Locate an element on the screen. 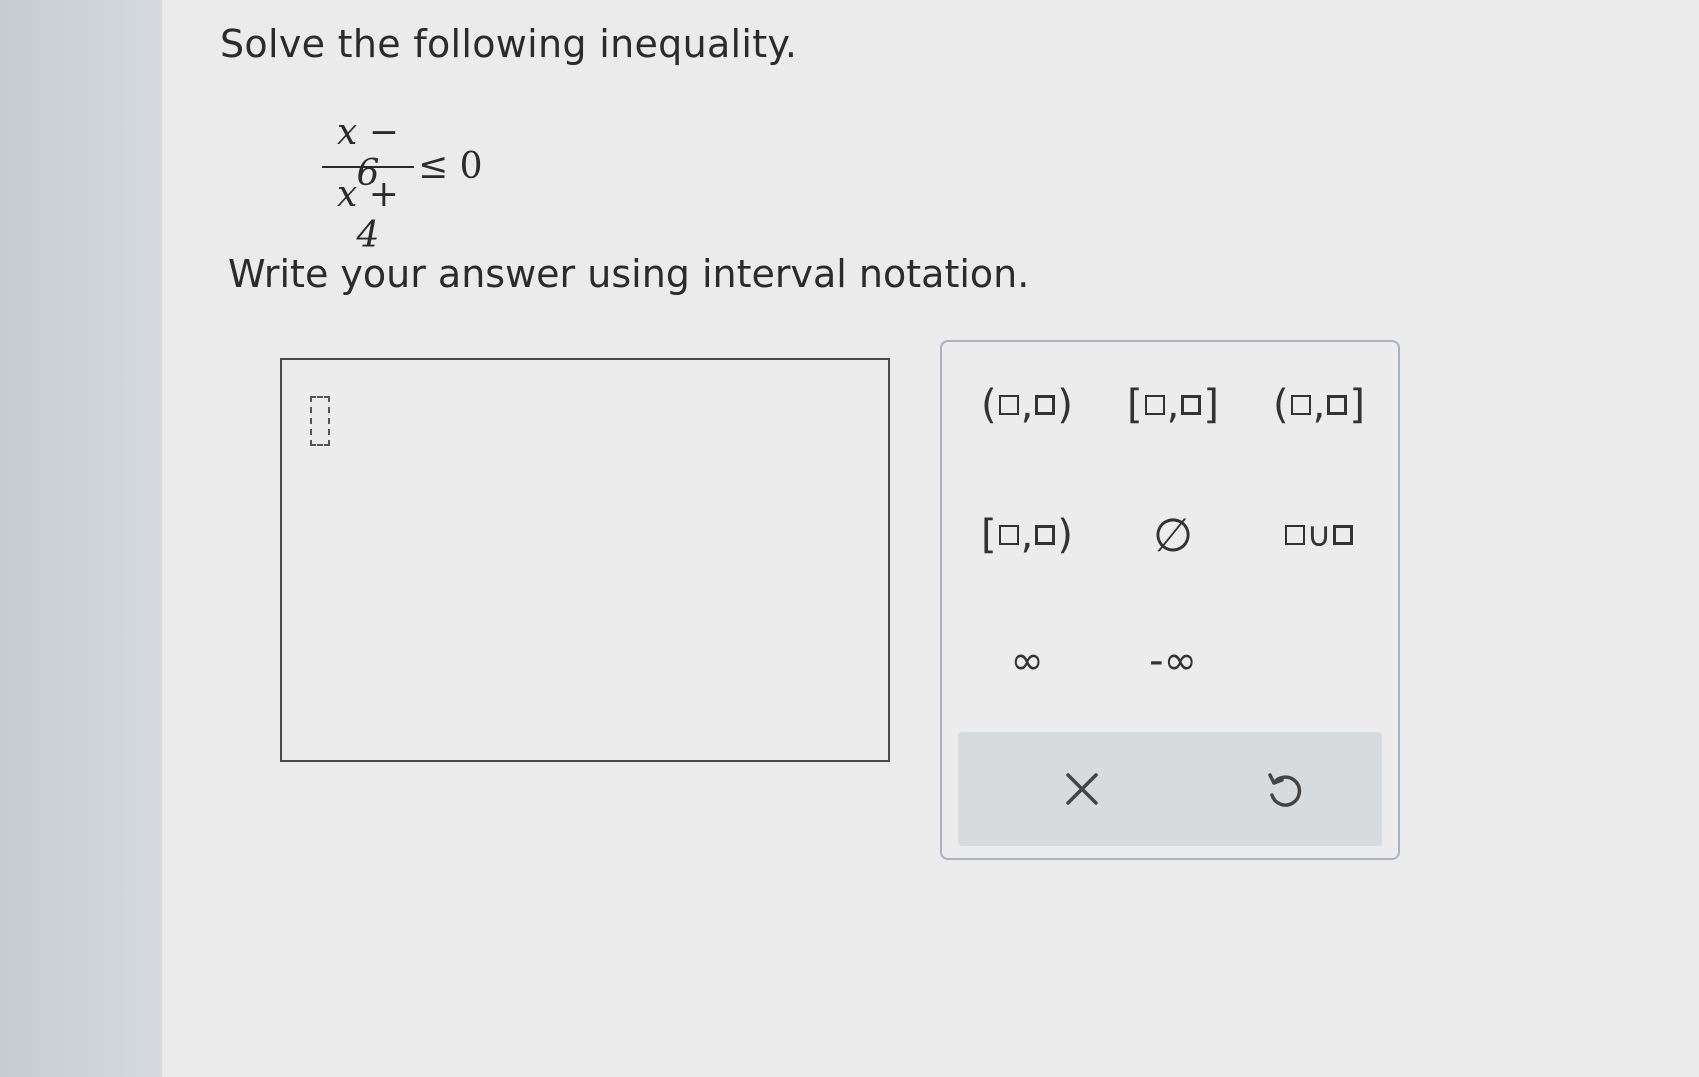 The width and height of the screenshot is (1699, 1077). infinity-button: ∞ is located at coordinates (1027, 661).